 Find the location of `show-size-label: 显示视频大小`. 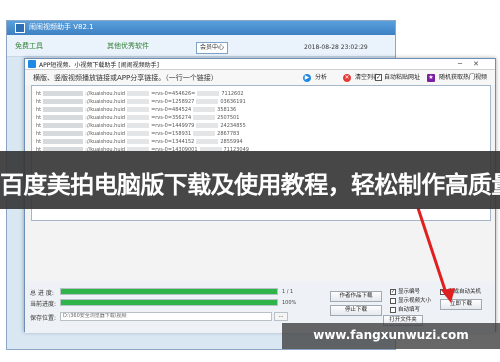

show-size-label: 显示视频大小 is located at coordinates (415, 301).